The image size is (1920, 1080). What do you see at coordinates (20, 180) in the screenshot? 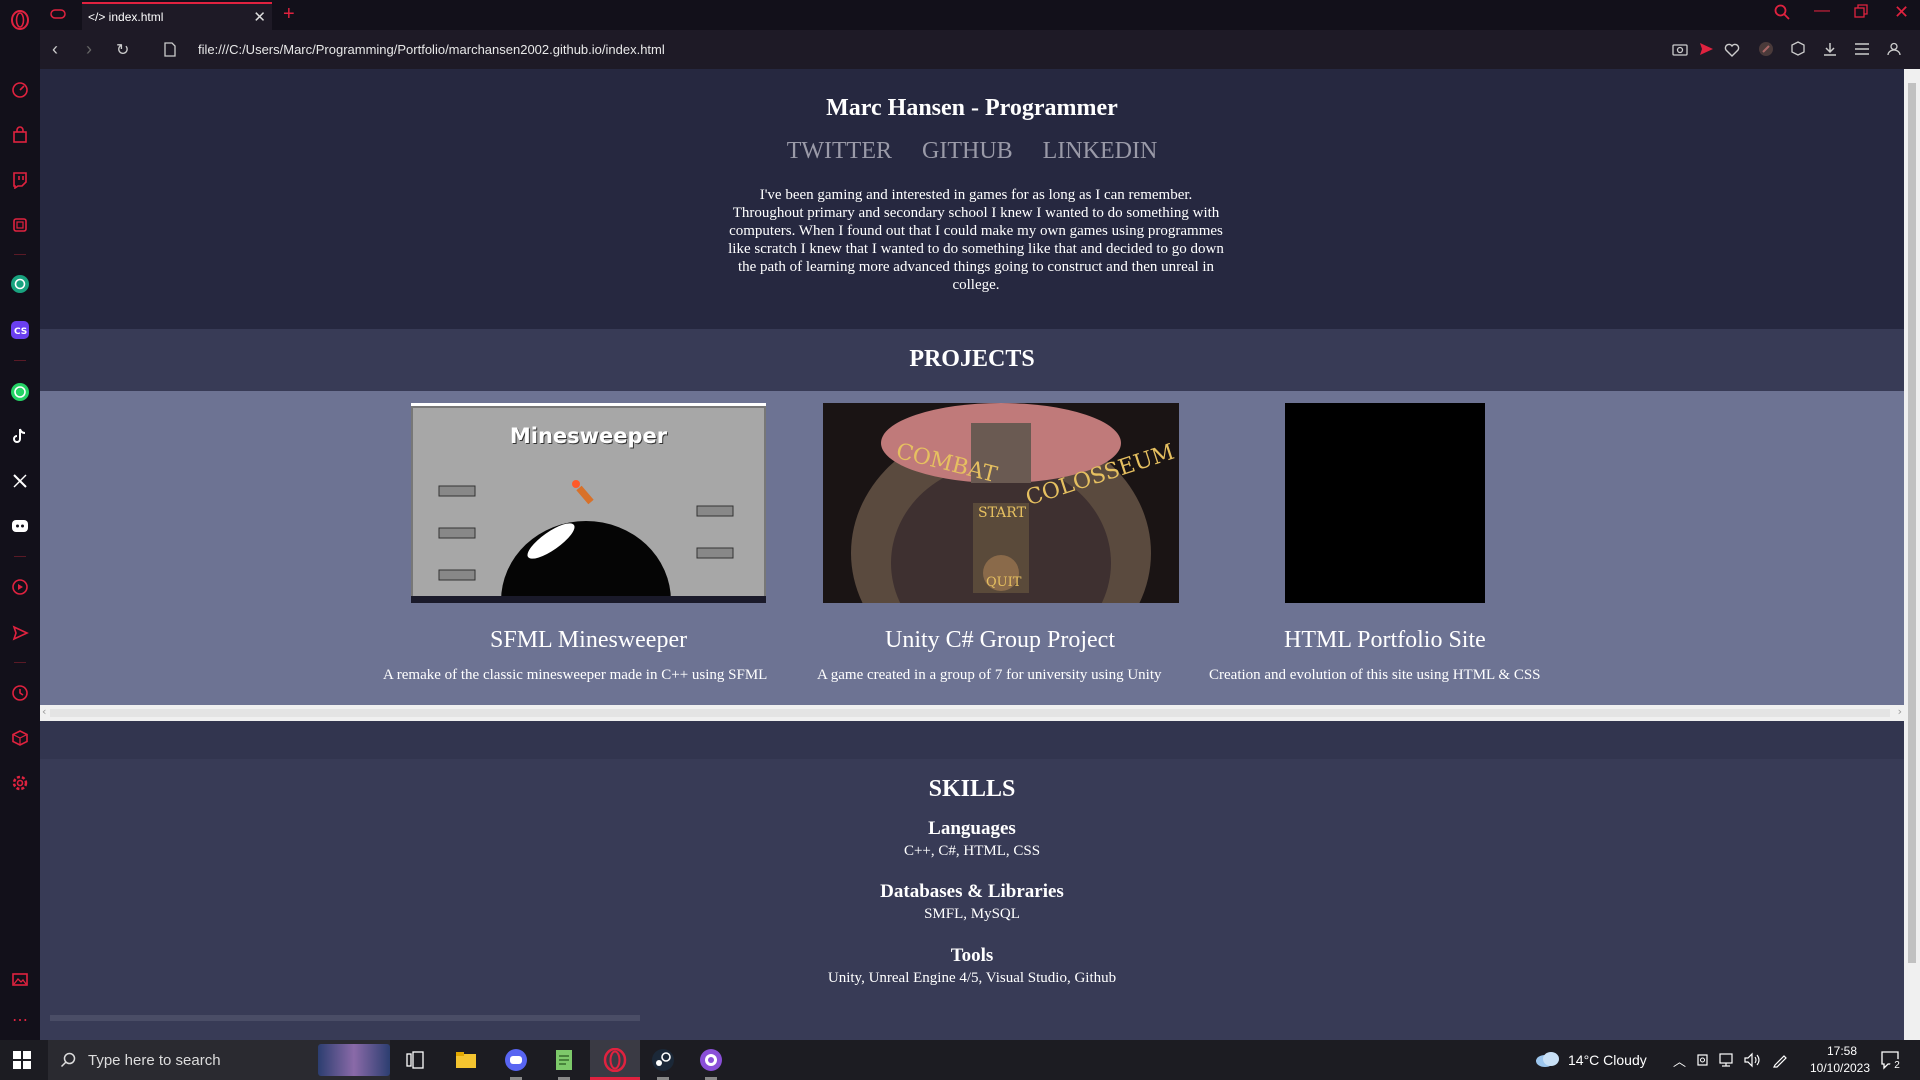
I see `twitch-icon` at bounding box center [20, 180].